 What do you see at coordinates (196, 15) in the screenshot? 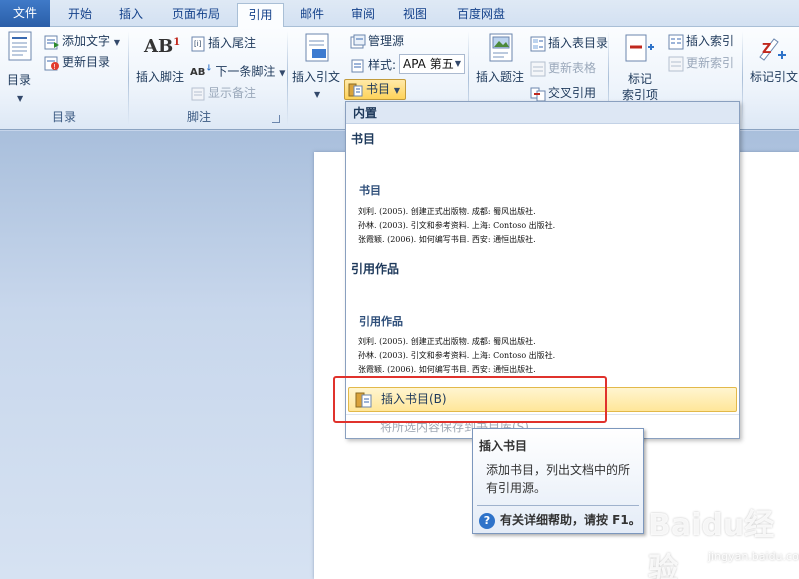
I see `tab-page-layout: 页面布局` at bounding box center [196, 15].